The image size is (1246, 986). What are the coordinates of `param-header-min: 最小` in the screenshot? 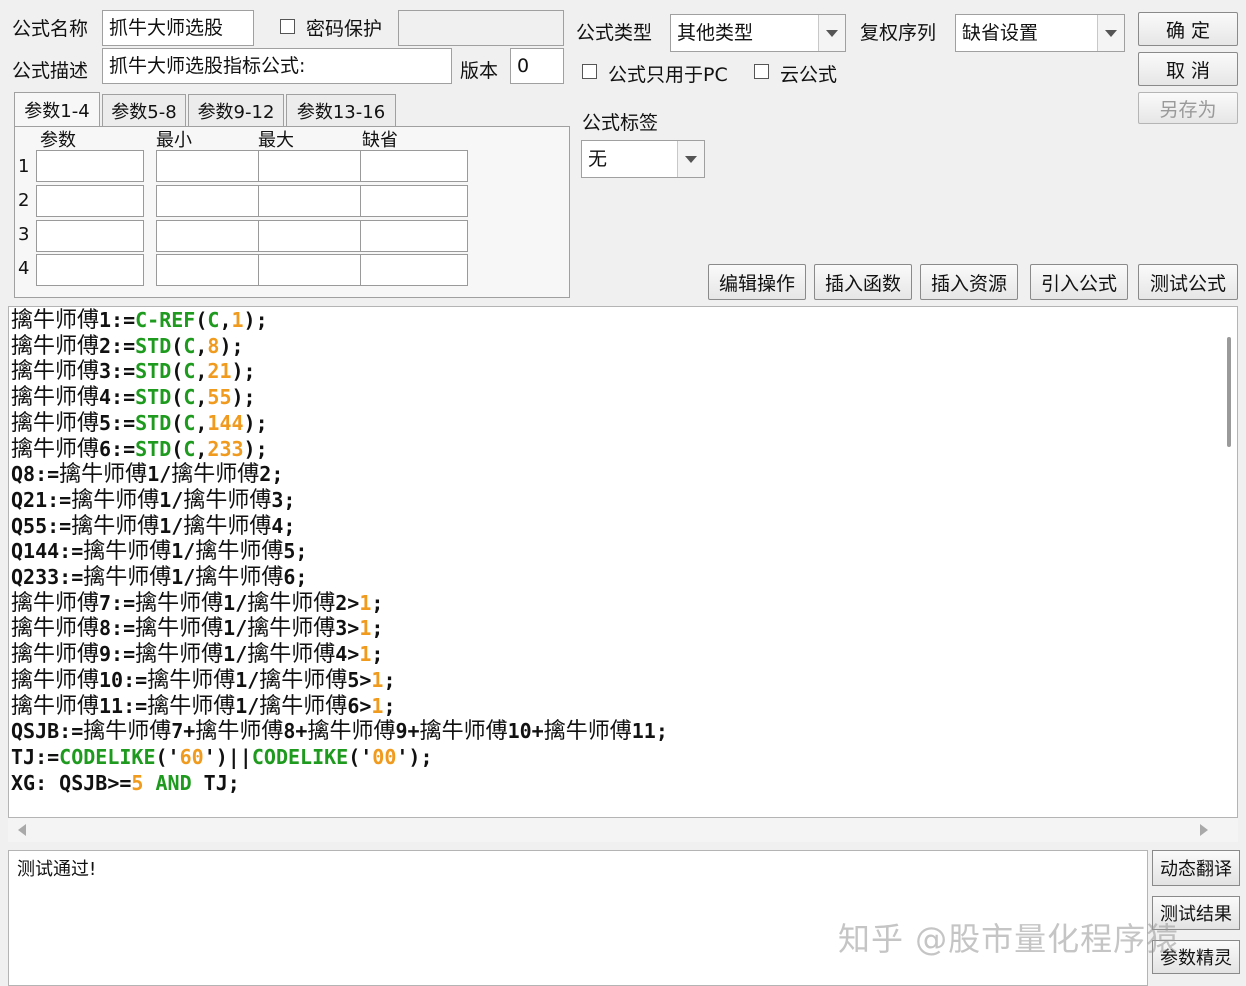 It's located at (174, 140).